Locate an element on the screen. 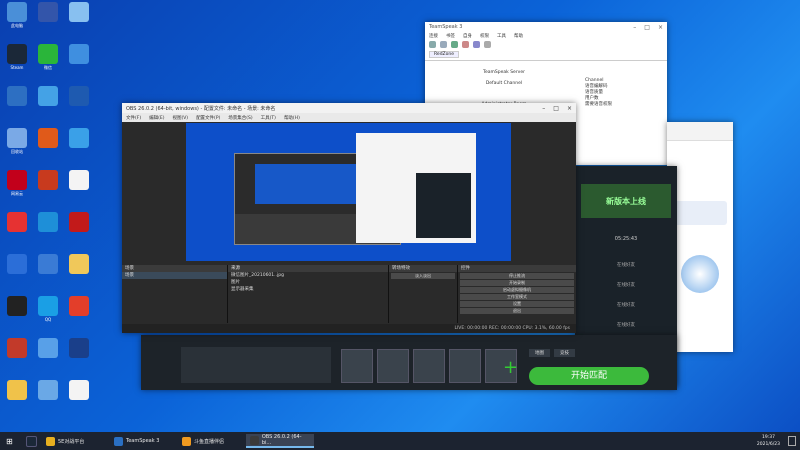 The width and height of the screenshot is (800, 450). ts-menu-item: 帮助 is located at coordinates (518, 36).